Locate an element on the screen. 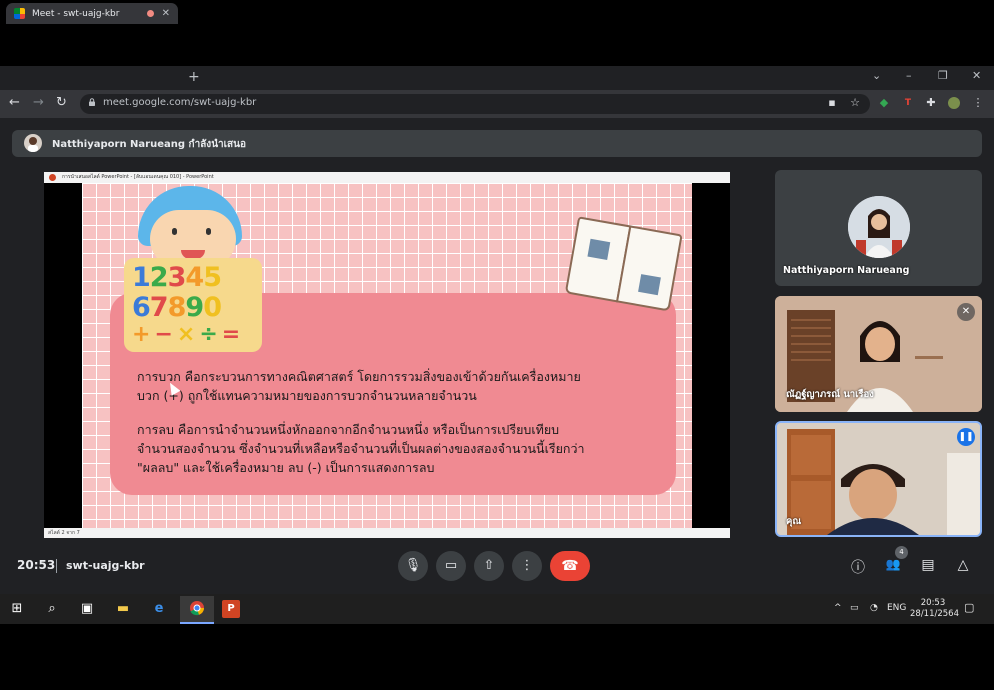 This screenshot has height=690, width=994. open-book-illustration is located at coordinates (623, 267).